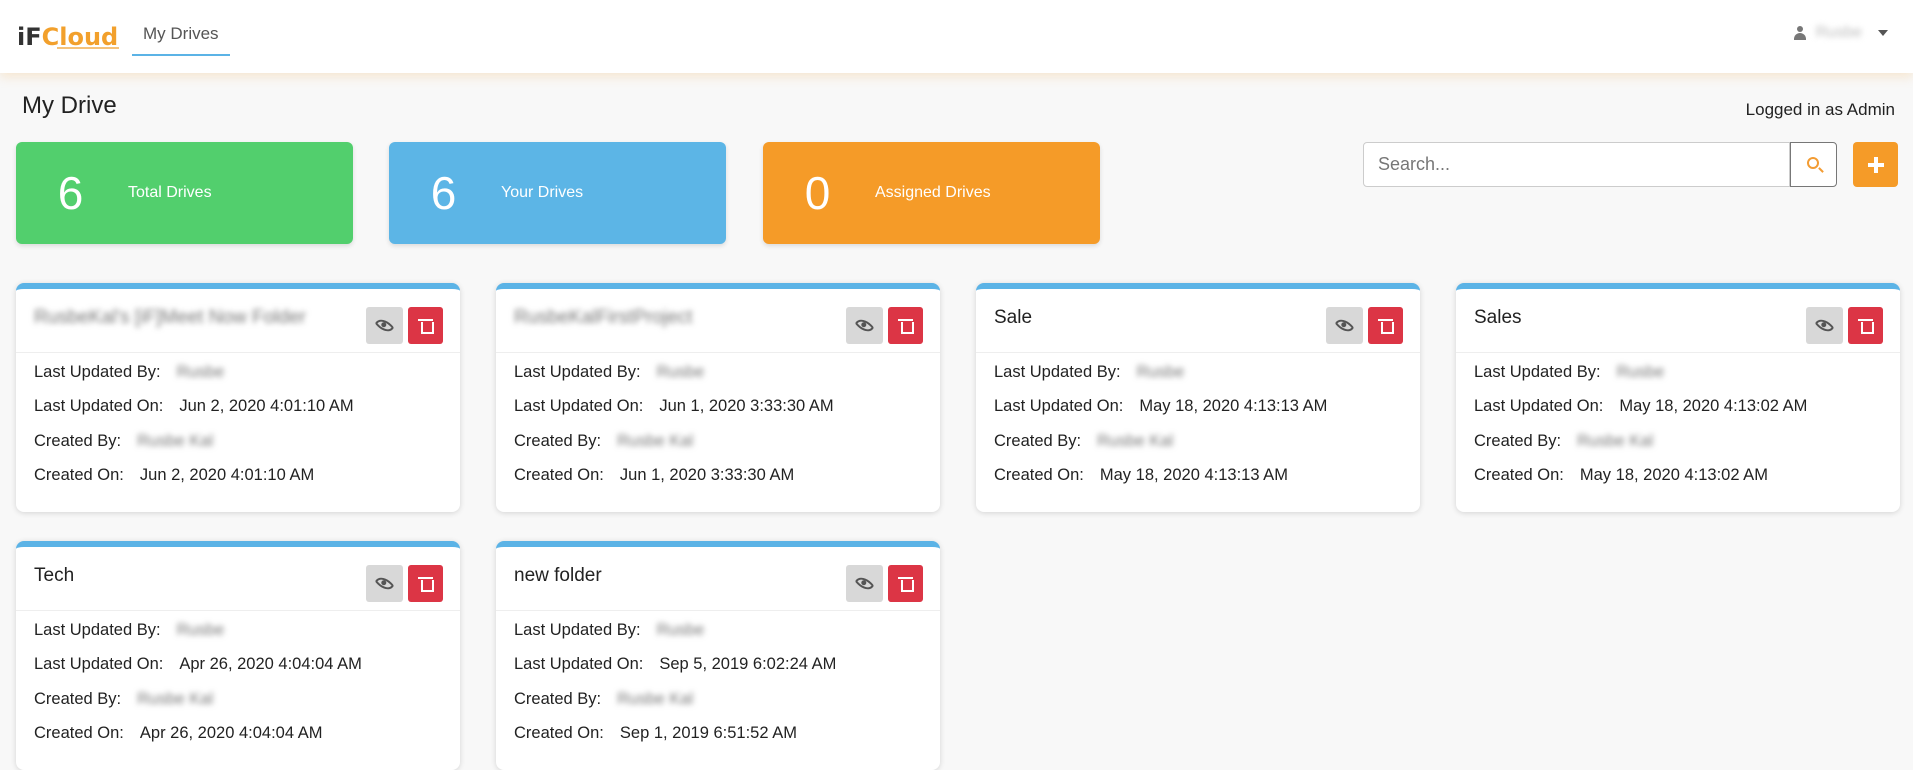 Image resolution: width=1913 pixels, height=770 pixels. What do you see at coordinates (69, 105) in the screenshot?
I see `page-title: My Drive` at bounding box center [69, 105].